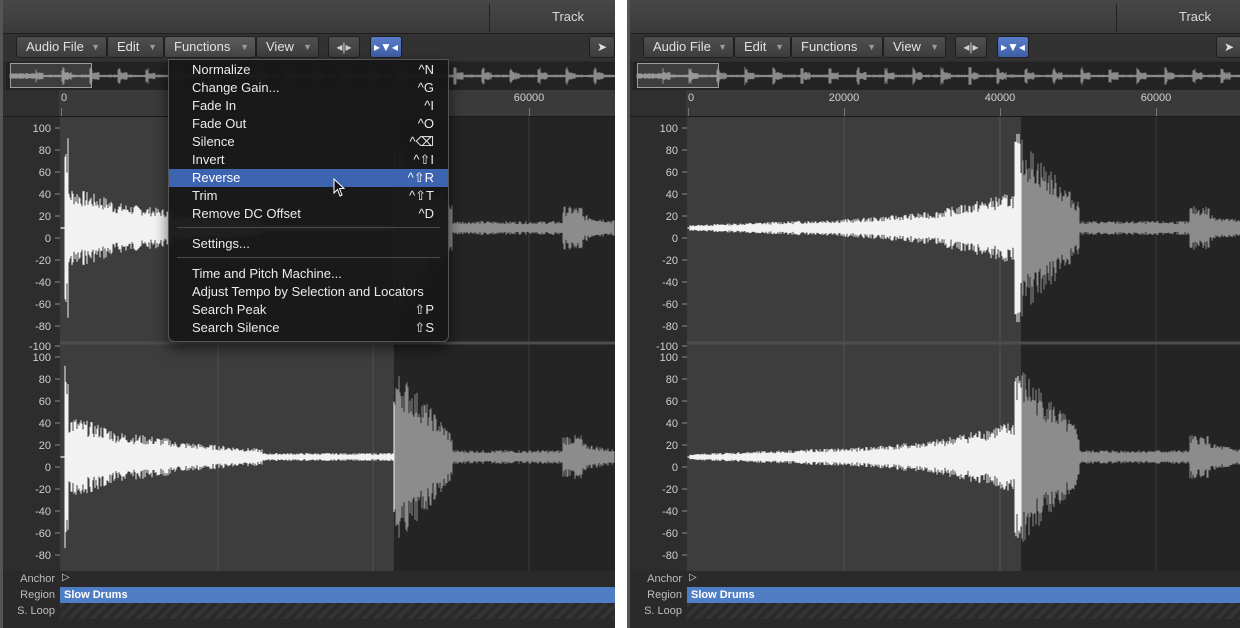  What do you see at coordinates (421, 141) in the screenshot?
I see `menu-item-shortcut: ^⌫` at bounding box center [421, 141].